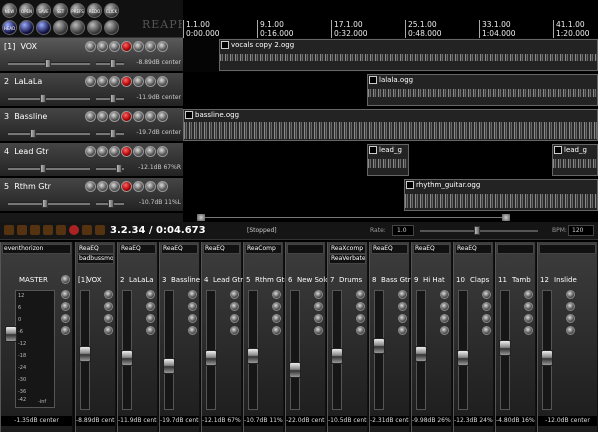 The image size is (598, 432). I want to click on media-item: lalala.ogg, so click(482, 90).